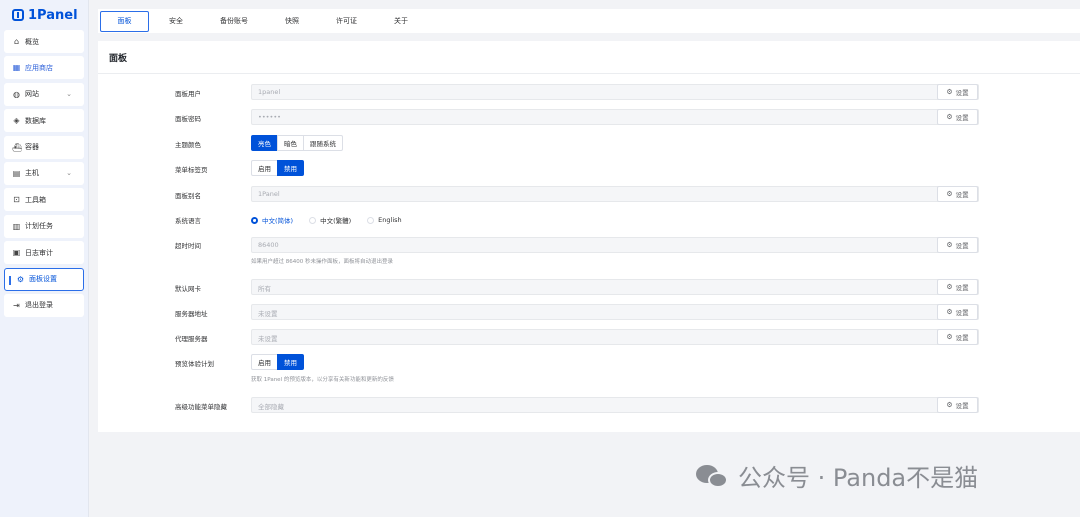 The height and width of the screenshot is (517, 1080). I want to click on proxy-label: 代理服务器, so click(191, 339).